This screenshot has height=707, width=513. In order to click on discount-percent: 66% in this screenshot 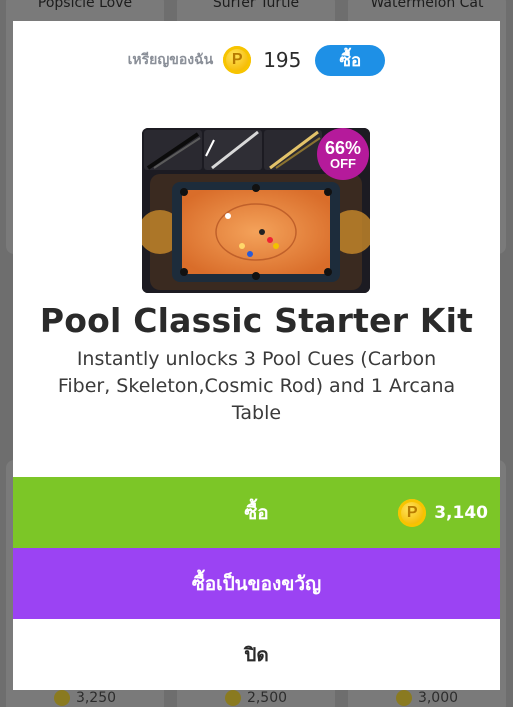, I will do `click(343, 147)`.